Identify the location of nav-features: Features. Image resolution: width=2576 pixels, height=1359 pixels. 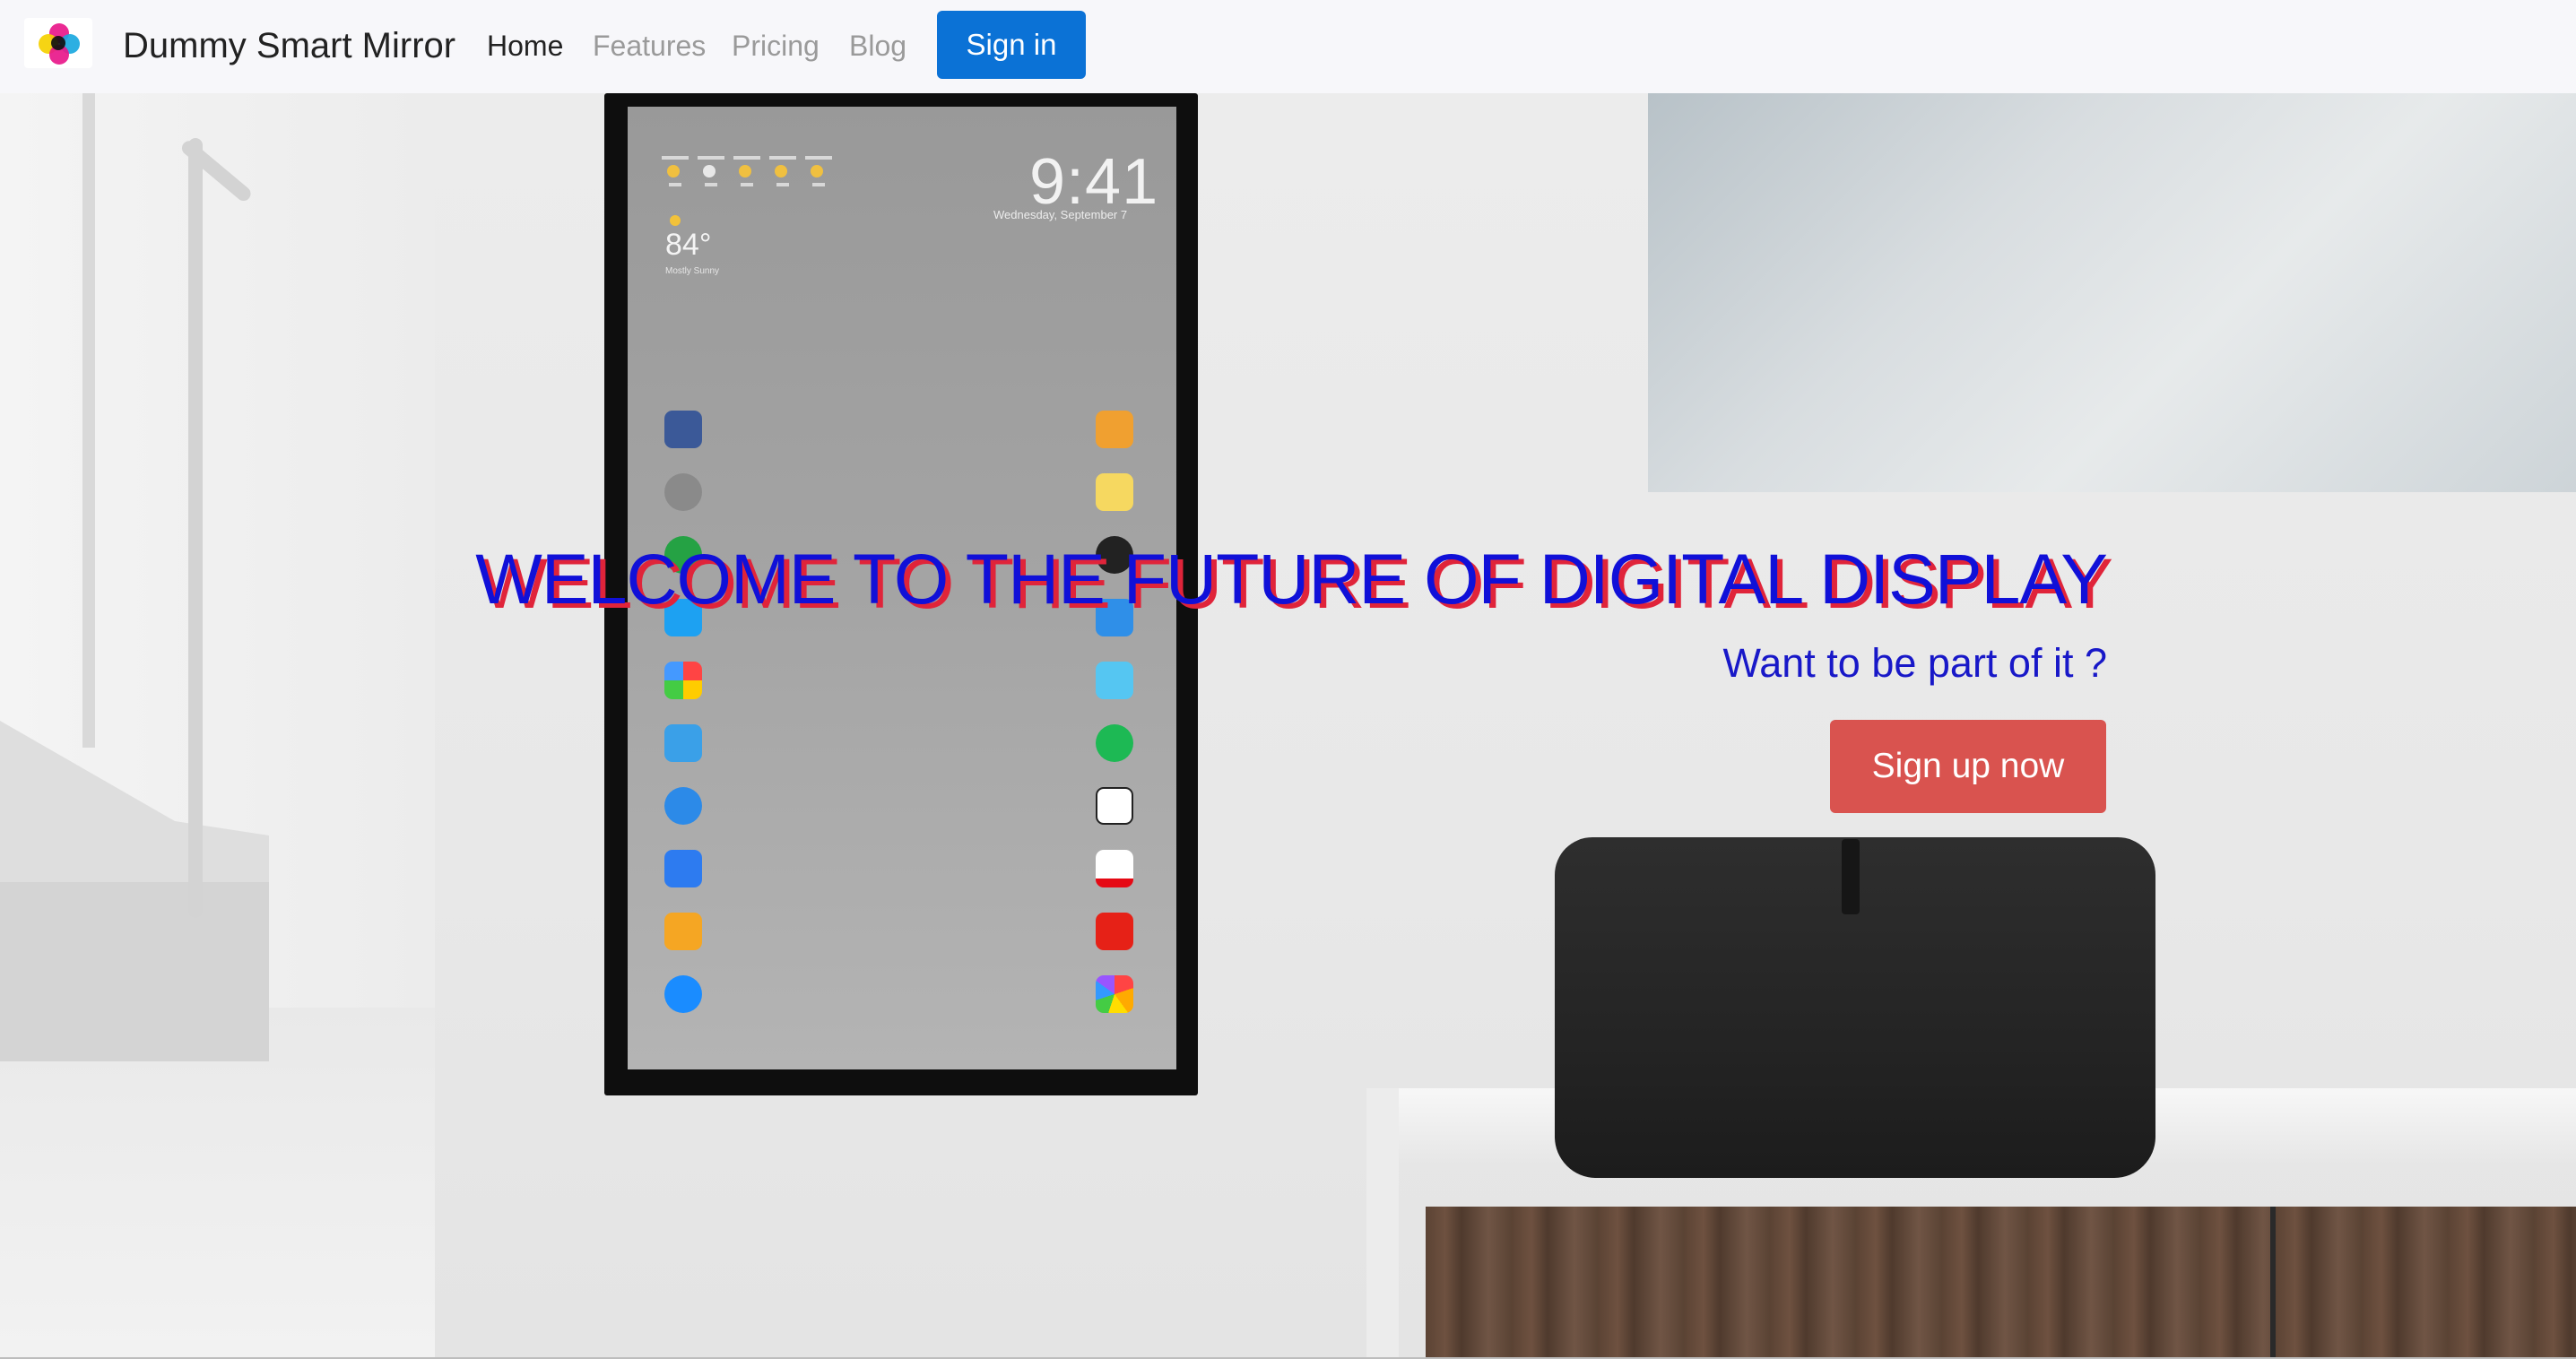
(649, 46).